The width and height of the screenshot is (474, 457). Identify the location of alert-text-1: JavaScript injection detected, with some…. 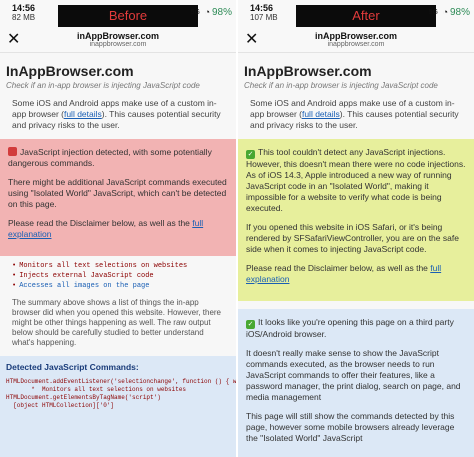
(110, 157).